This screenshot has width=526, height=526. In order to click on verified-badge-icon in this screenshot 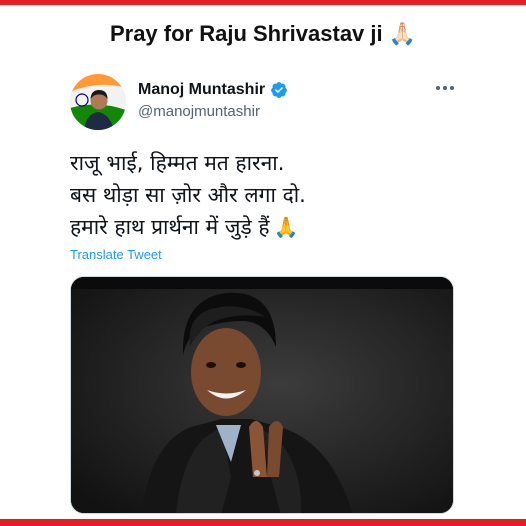, I will do `click(279, 90)`.